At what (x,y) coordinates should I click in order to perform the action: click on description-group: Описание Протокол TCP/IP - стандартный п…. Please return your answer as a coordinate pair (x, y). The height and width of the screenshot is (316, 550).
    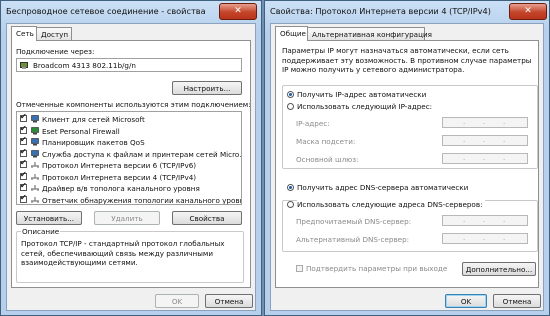
    Looking at the image, I should click on (130, 255).